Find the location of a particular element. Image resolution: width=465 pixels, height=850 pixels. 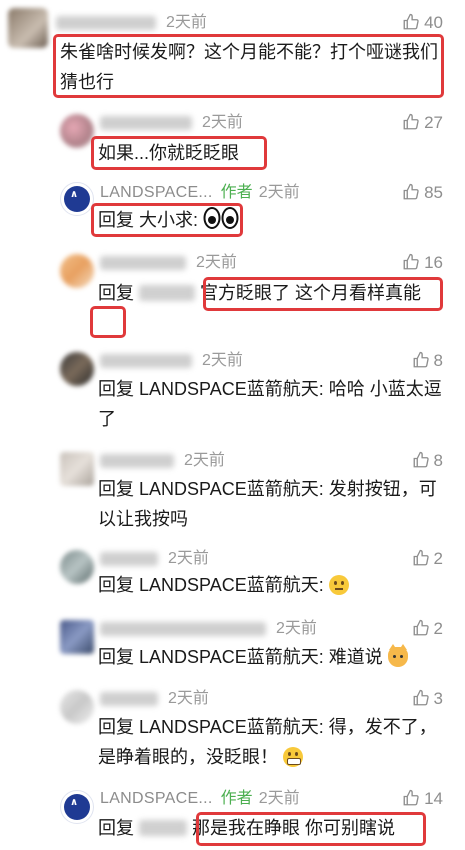

like-count: 14 is located at coordinates (433, 798).